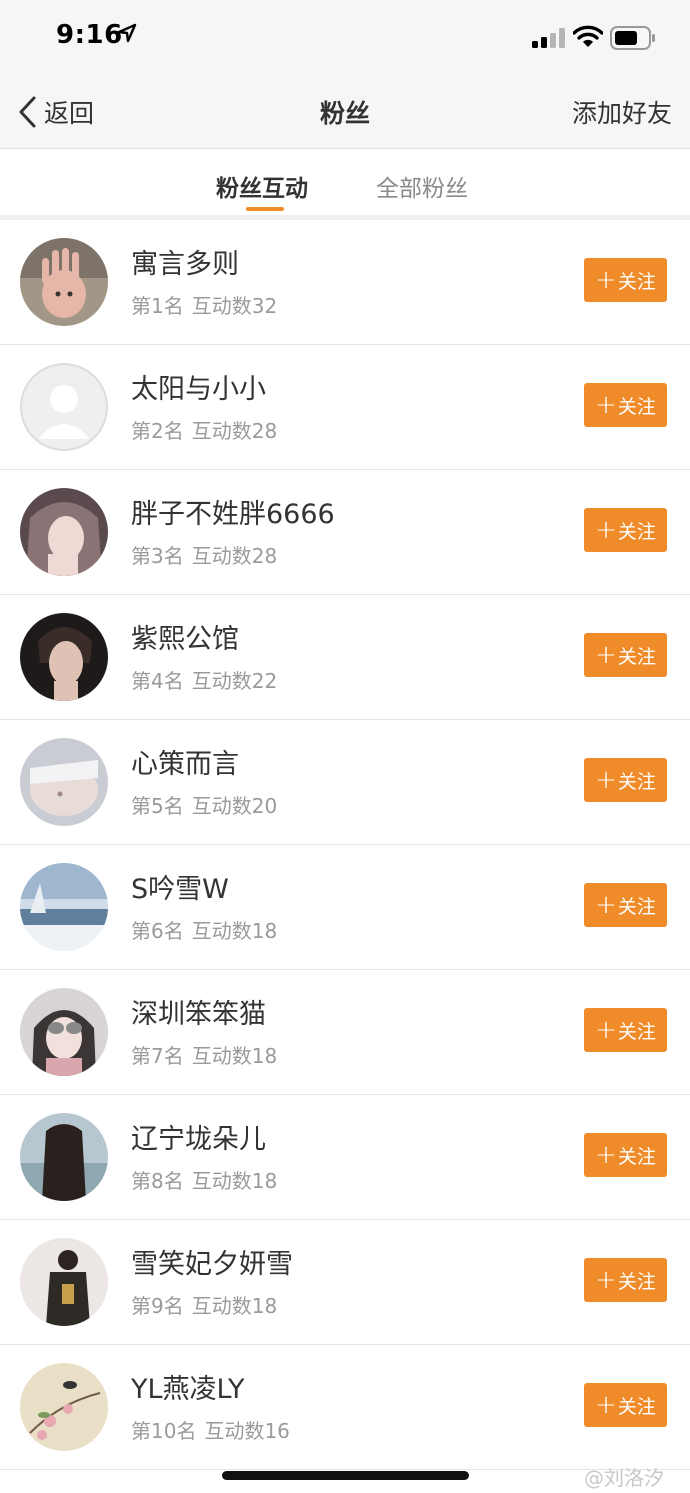 This screenshot has height=1493, width=690. What do you see at coordinates (157, 931) in the screenshot?
I see `fan-rank: 第6名` at bounding box center [157, 931].